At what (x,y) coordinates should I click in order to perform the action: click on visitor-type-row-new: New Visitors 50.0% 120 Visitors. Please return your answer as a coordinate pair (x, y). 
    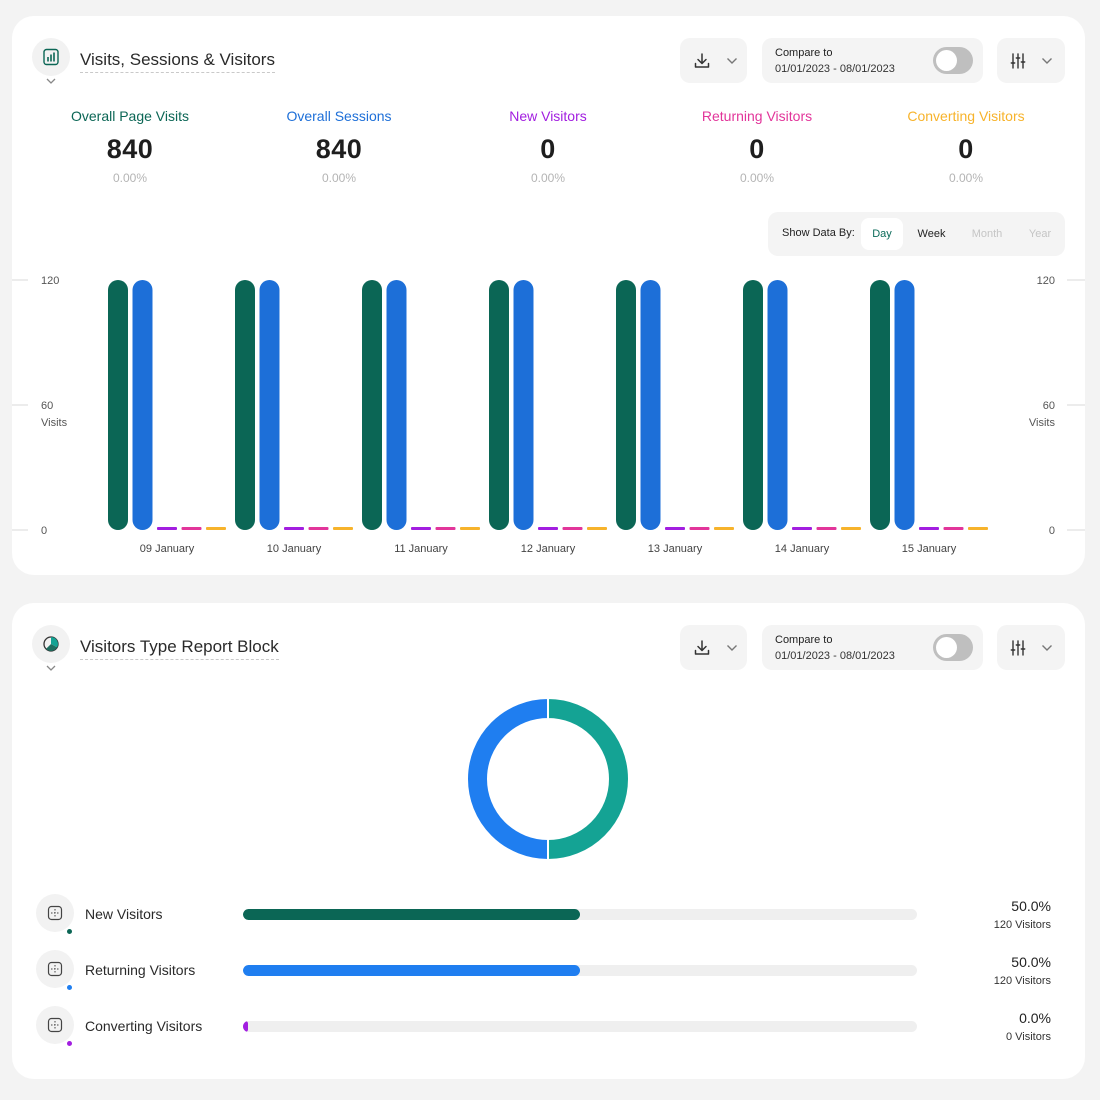
    Looking at the image, I should click on (548, 916).